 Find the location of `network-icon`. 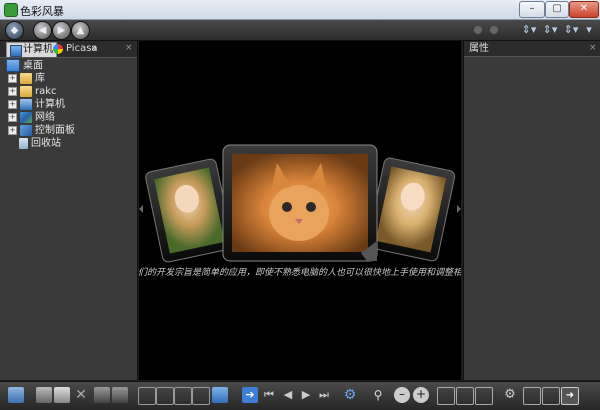

network-icon is located at coordinates (26, 117).